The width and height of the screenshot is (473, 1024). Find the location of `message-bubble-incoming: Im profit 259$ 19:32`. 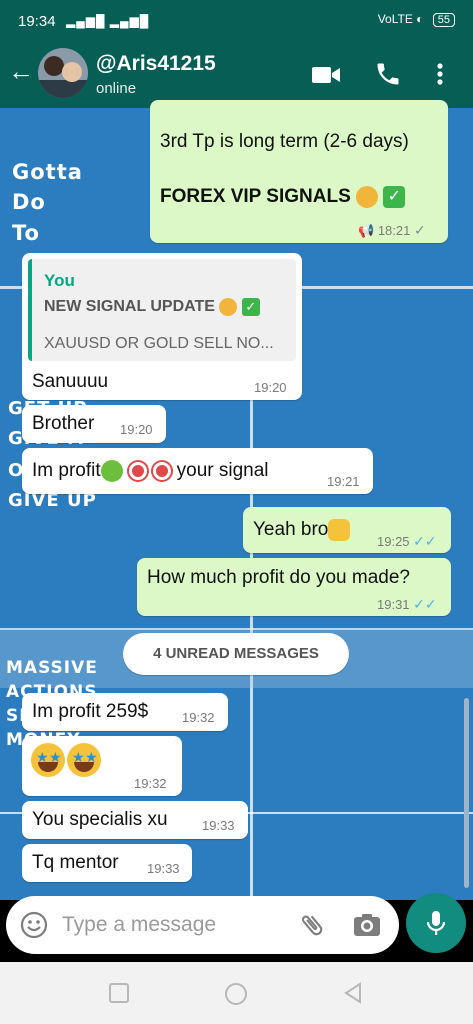

message-bubble-incoming: Im profit 259$ 19:32 is located at coordinates (125, 712).